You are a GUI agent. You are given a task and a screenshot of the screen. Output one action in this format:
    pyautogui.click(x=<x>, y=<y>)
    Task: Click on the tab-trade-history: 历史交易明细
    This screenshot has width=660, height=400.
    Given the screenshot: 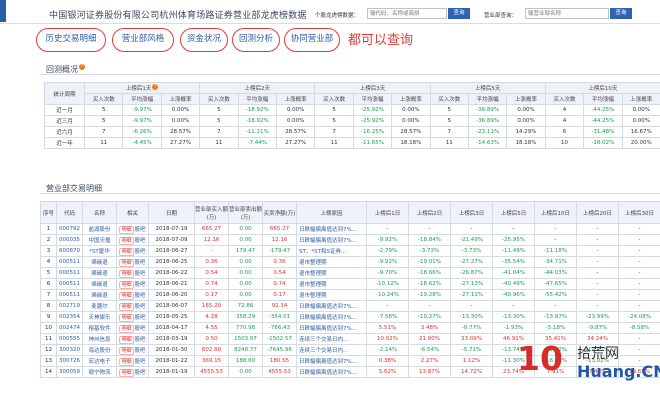 What is the action you would take?
    pyautogui.click(x=71, y=40)
    